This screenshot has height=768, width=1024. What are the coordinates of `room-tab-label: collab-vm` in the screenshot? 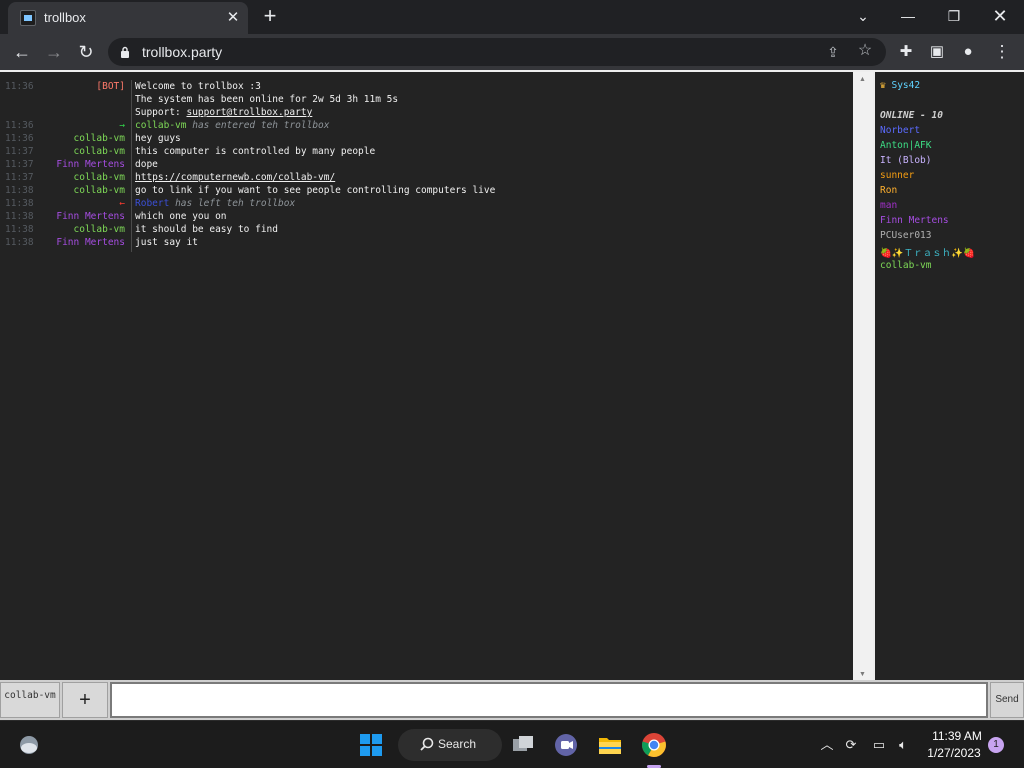 It's located at (30, 695).